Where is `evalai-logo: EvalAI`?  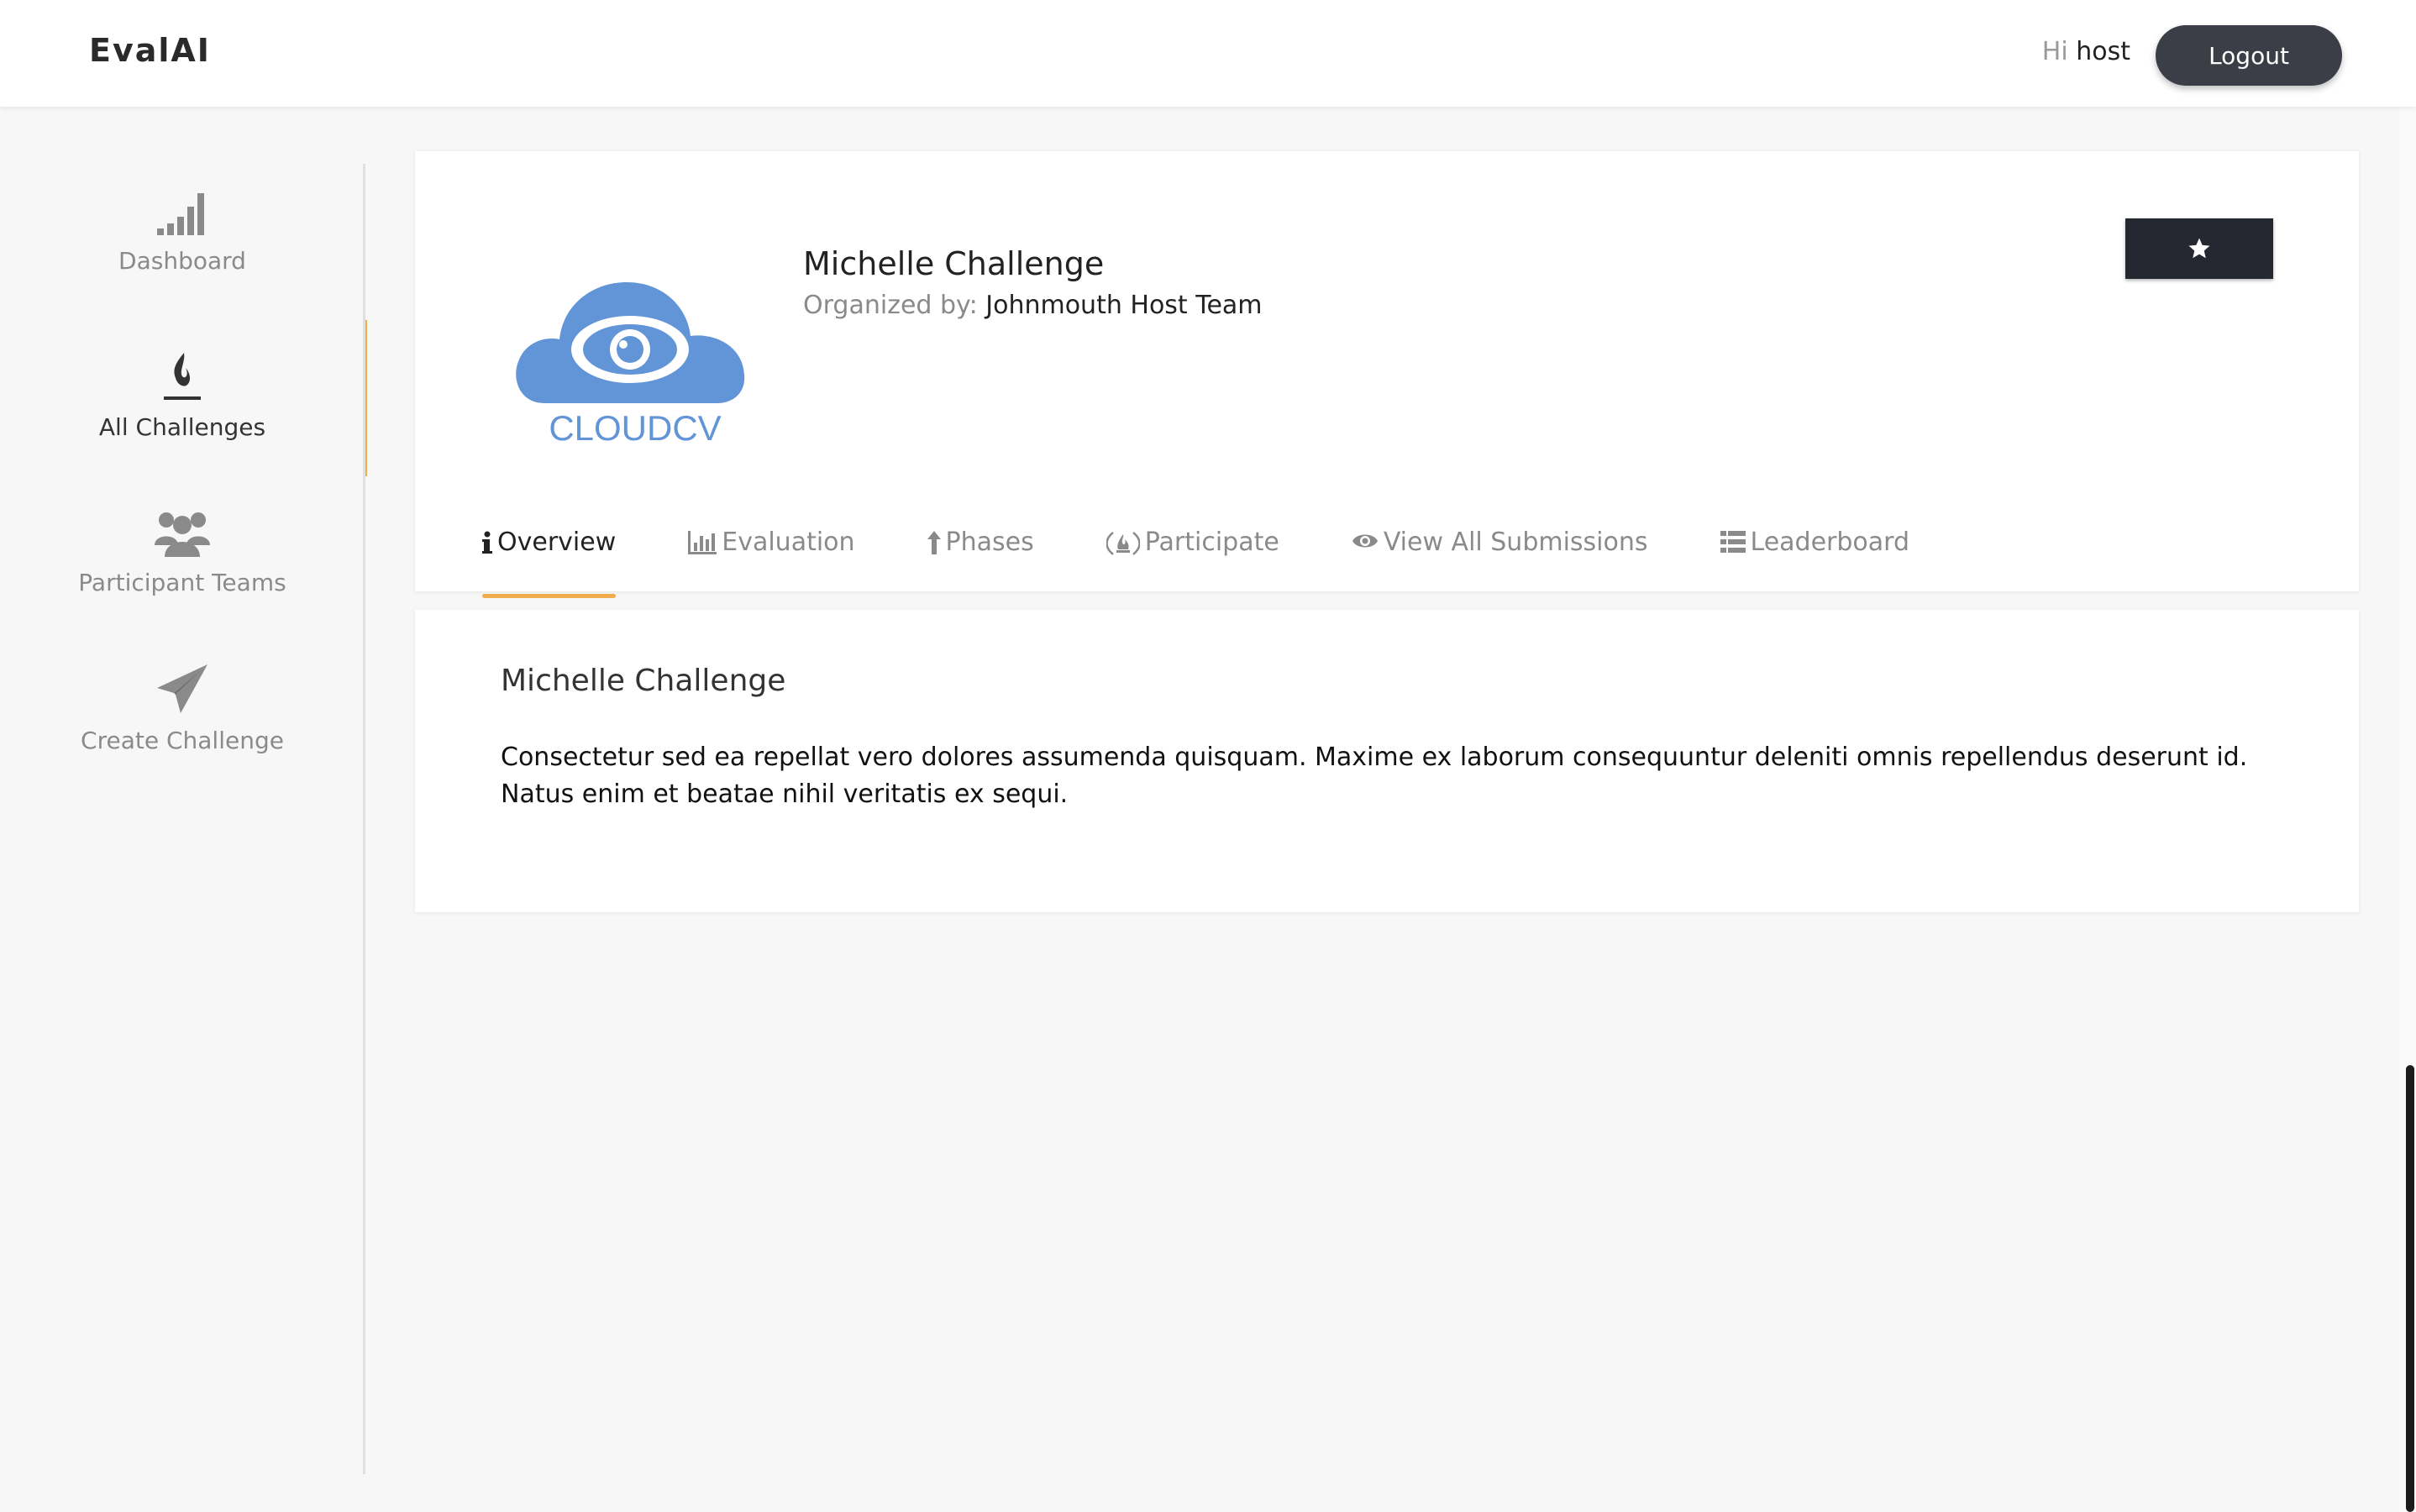
evalai-logo: EvalAI is located at coordinates (150, 50).